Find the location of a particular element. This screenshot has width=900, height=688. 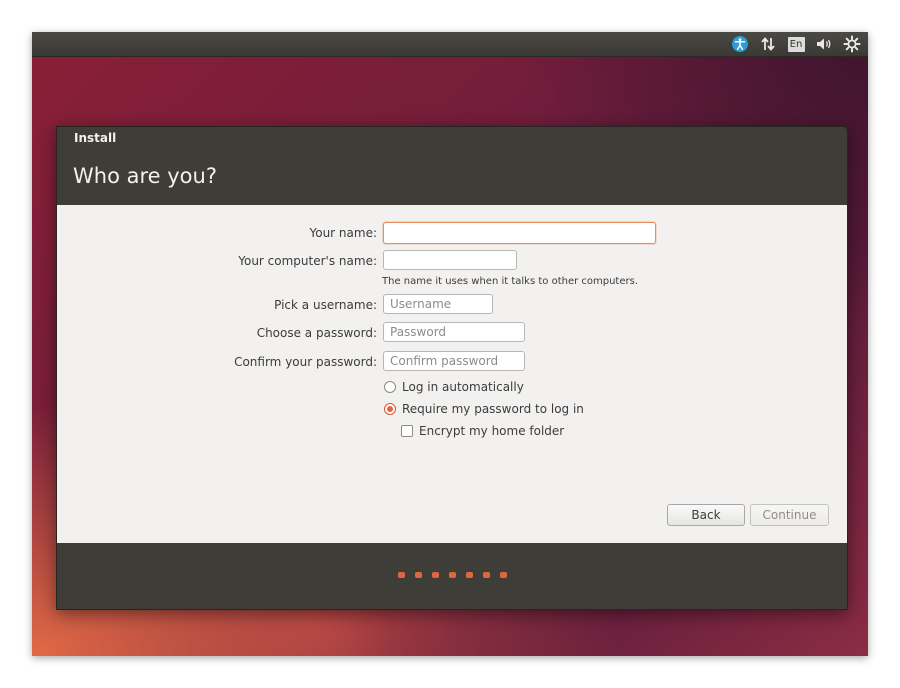

accessibility-icon is located at coordinates (740, 44).